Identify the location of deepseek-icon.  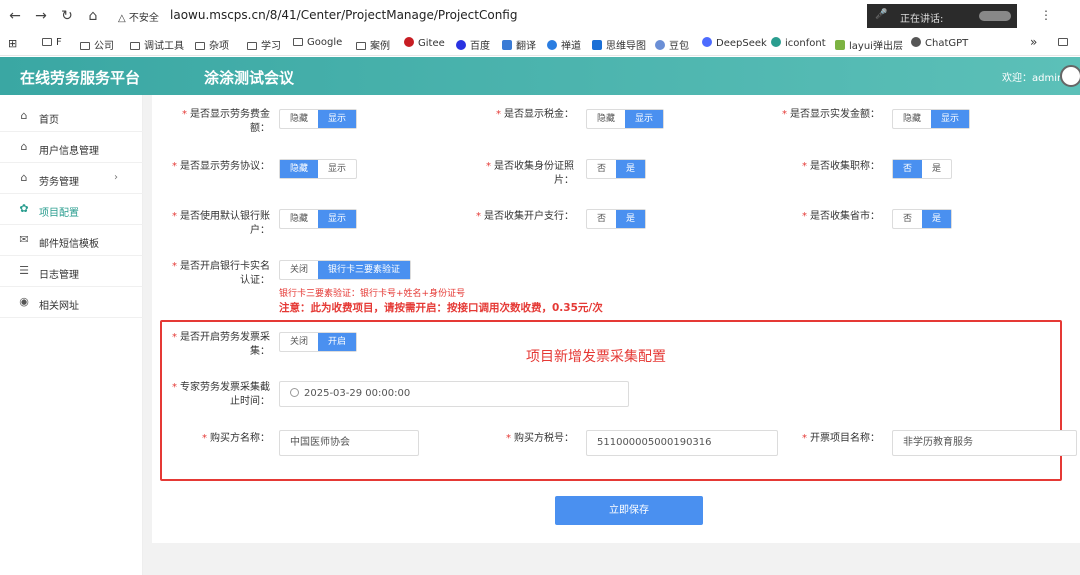
(707, 42).